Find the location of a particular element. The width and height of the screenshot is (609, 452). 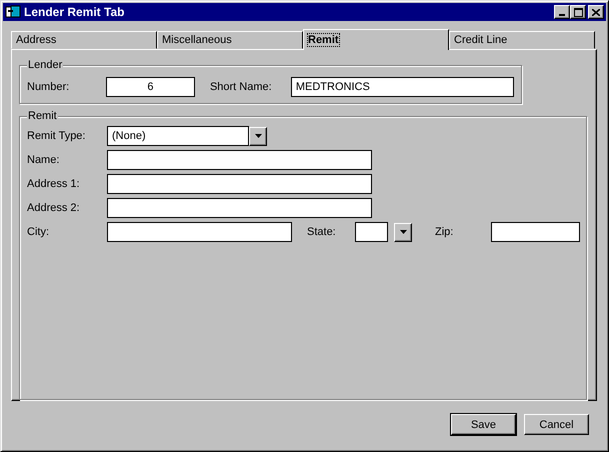

window-title: Lender Remit Tab is located at coordinates (75, 12).